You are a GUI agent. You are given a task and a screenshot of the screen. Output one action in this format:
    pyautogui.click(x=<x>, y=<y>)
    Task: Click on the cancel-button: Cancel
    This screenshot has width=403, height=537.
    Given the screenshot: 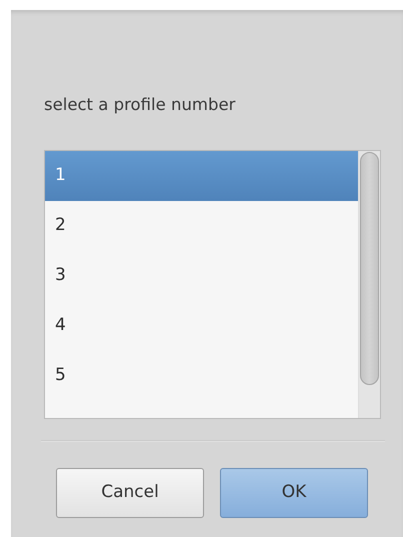 What is the action you would take?
    pyautogui.click(x=130, y=493)
    